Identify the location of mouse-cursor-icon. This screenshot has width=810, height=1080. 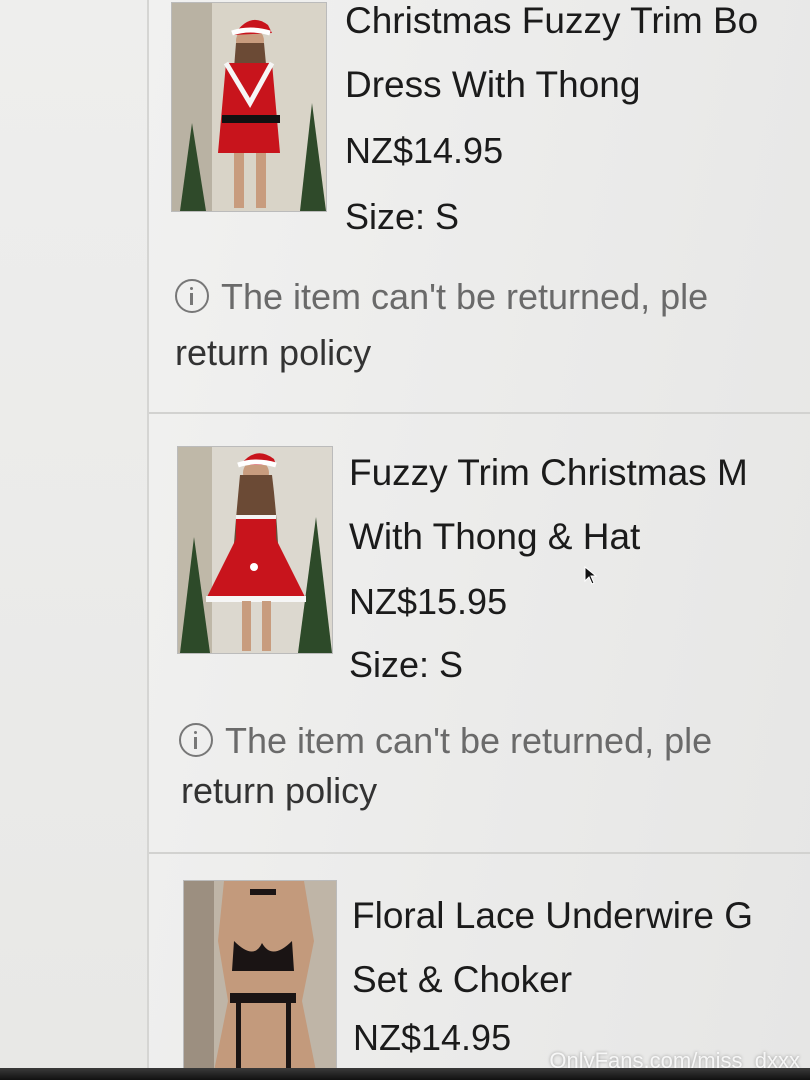
(591, 575).